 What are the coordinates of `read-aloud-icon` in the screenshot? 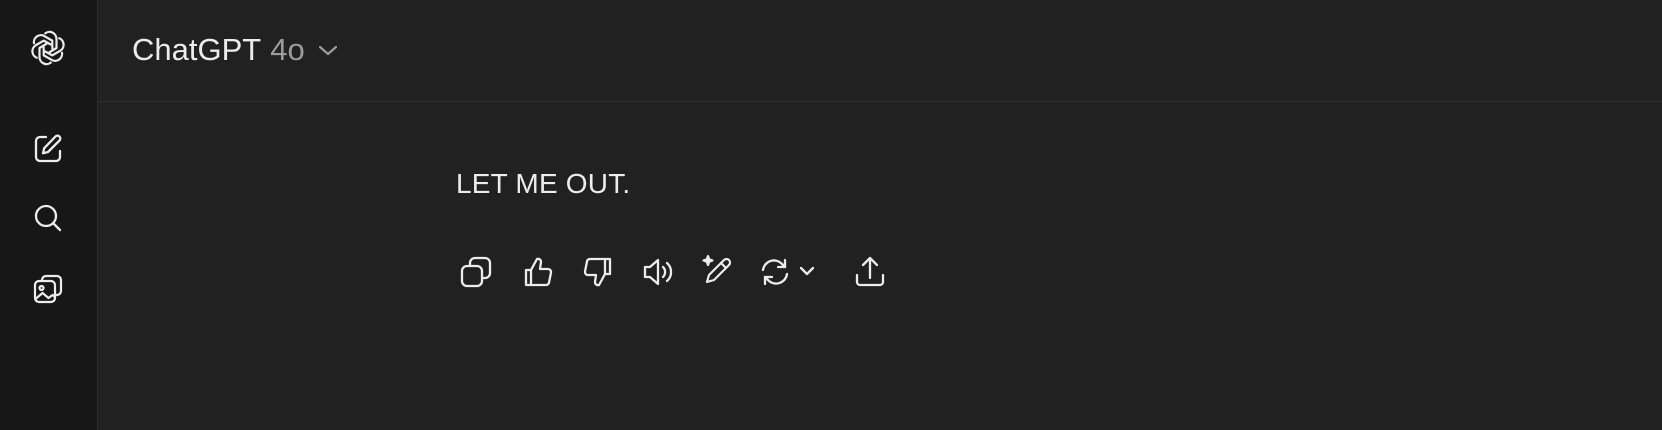 It's located at (658, 272).